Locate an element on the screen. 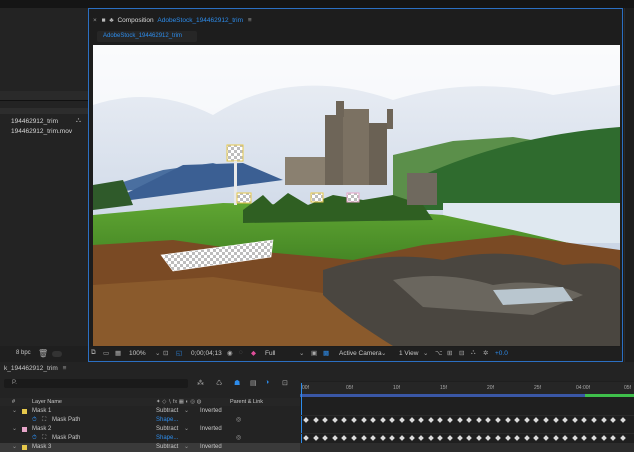 The image size is (634, 452). mask-row: ⌄ Mask 2 Subtract ⌄ Inverted is located at coordinates (150, 429).